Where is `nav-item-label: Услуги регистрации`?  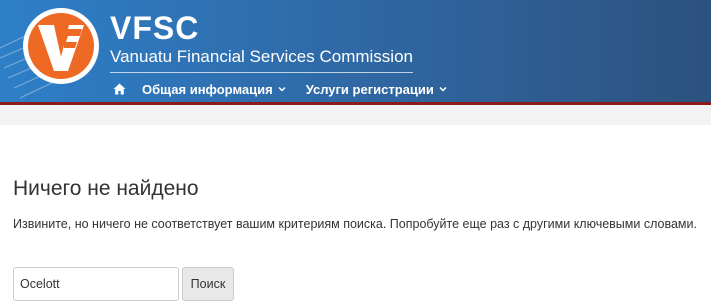
nav-item-label: Услуги регистрации is located at coordinates (369, 89).